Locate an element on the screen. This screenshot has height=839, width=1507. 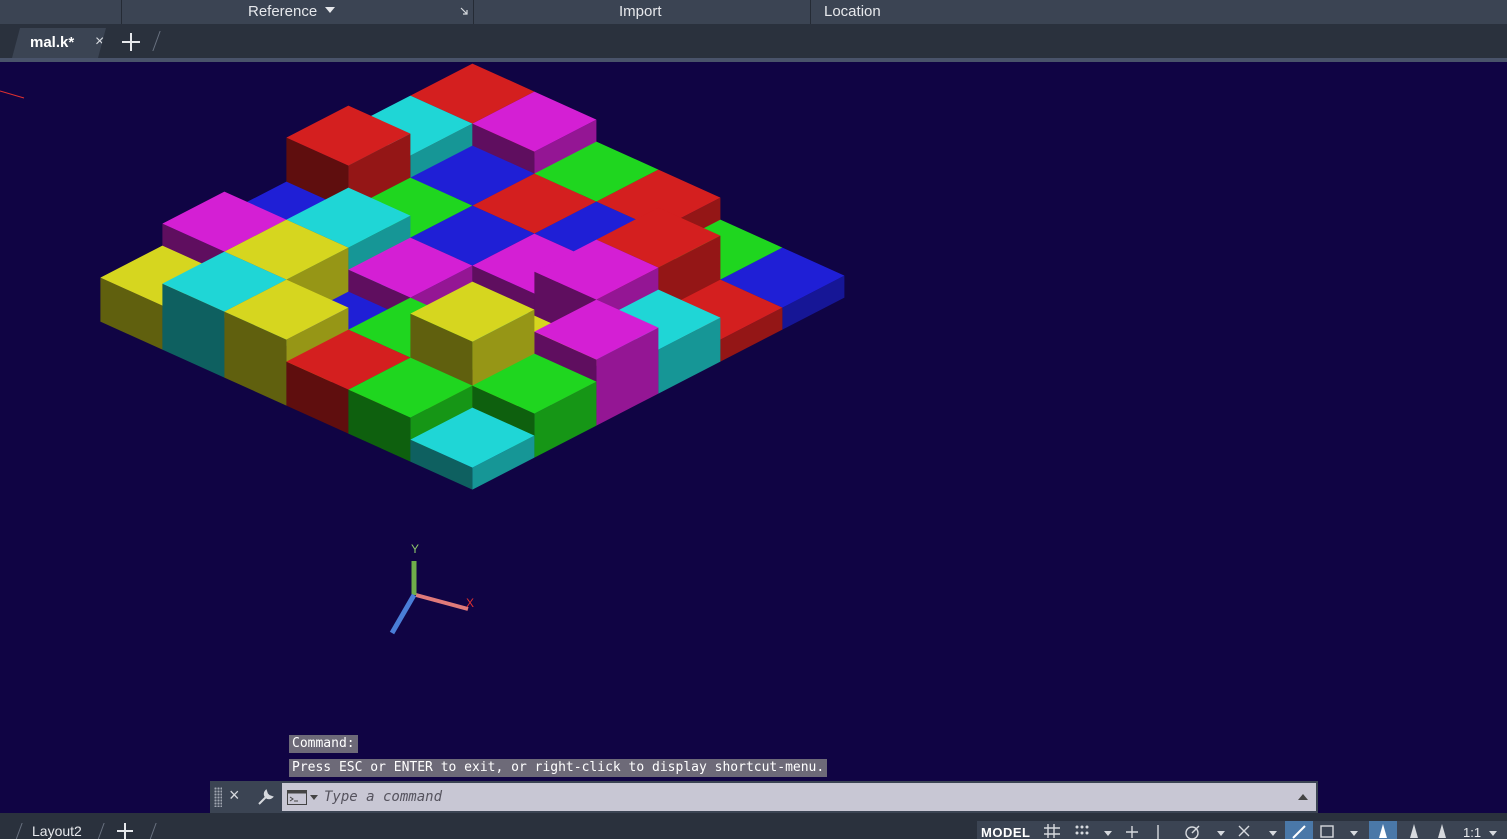
command-input is located at coordinates (804, 797).